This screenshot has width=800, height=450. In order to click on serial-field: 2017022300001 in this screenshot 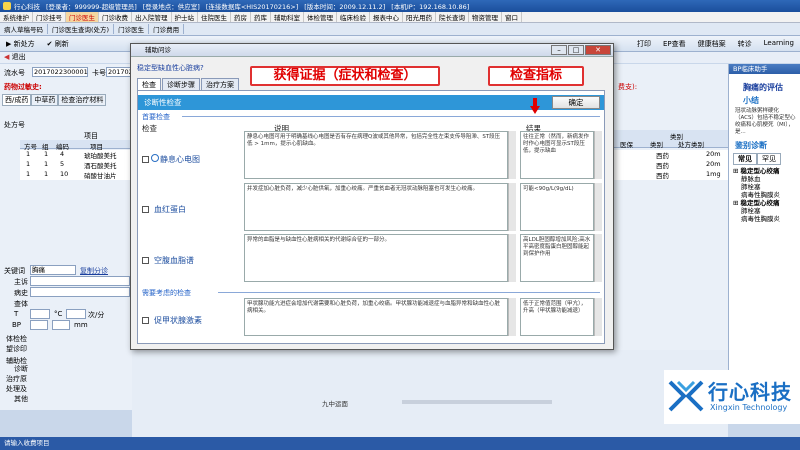, I will do `click(60, 72)`.